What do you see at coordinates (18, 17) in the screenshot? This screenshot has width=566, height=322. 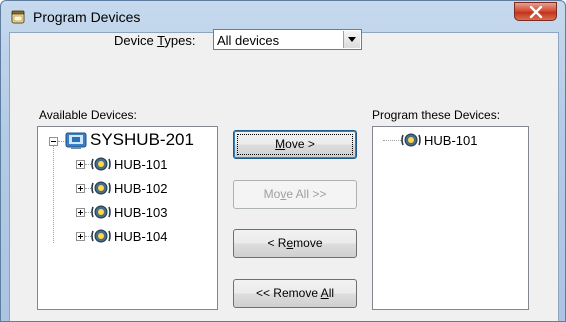 I see `device-app-icon` at bounding box center [18, 17].